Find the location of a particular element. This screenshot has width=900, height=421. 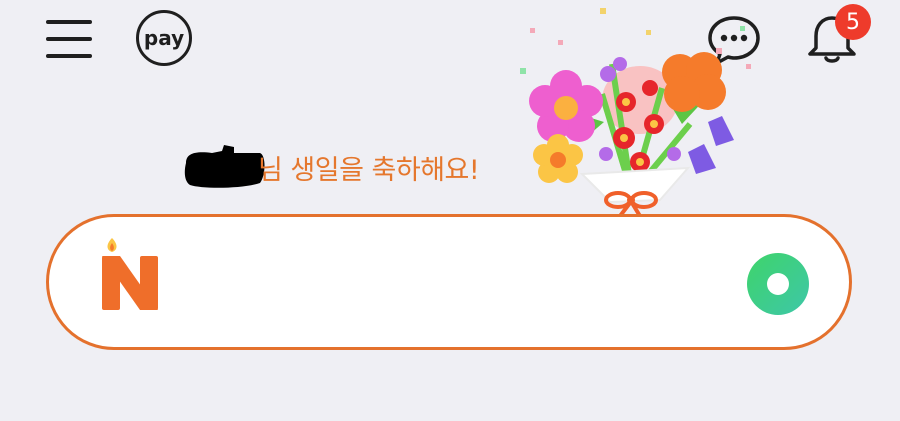

menu-button is located at coordinates (69, 39).